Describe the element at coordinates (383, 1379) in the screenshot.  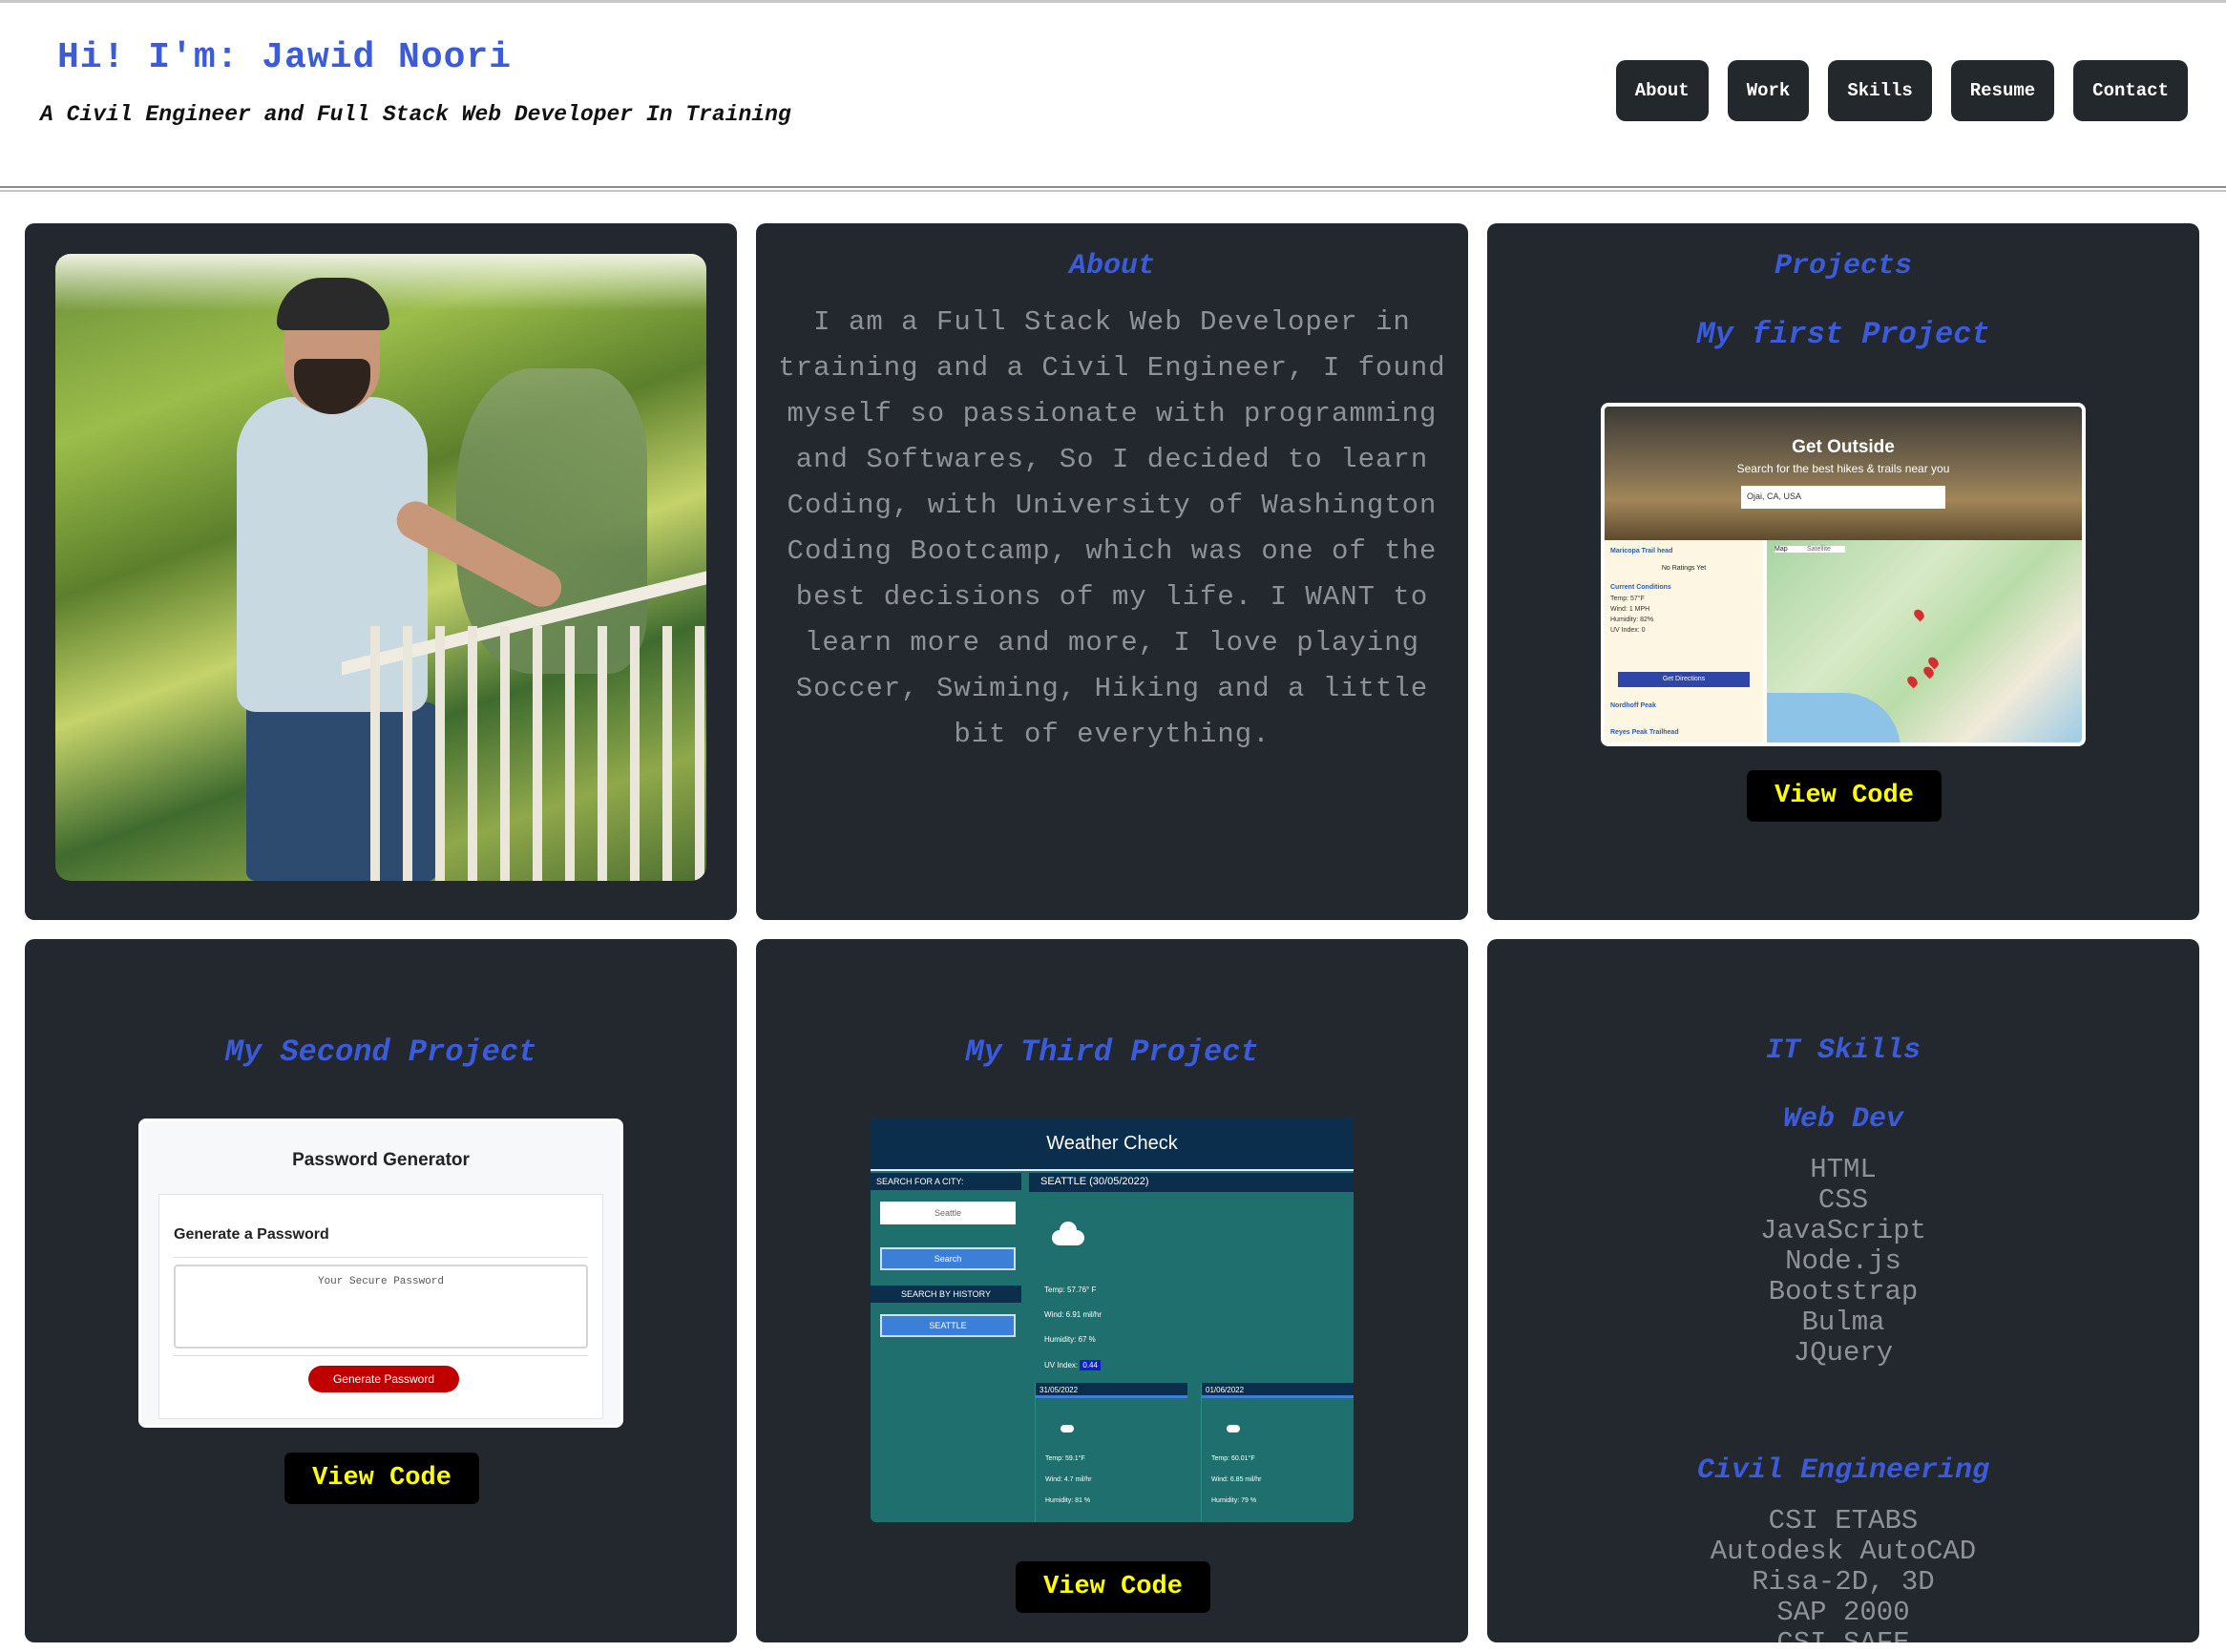
I see `shot-generate-button: Generate Password` at that location.